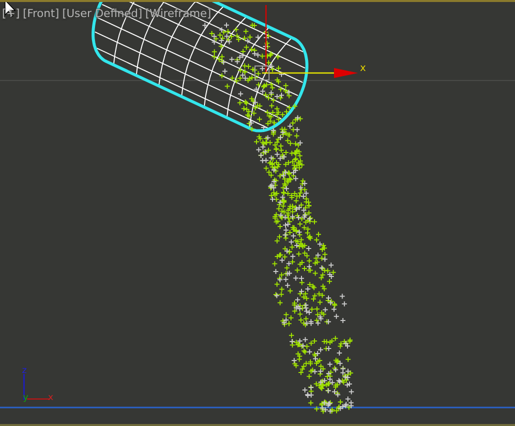  Describe the element at coordinates (25, 398) in the screenshot. I see `axis-label: y` at that location.